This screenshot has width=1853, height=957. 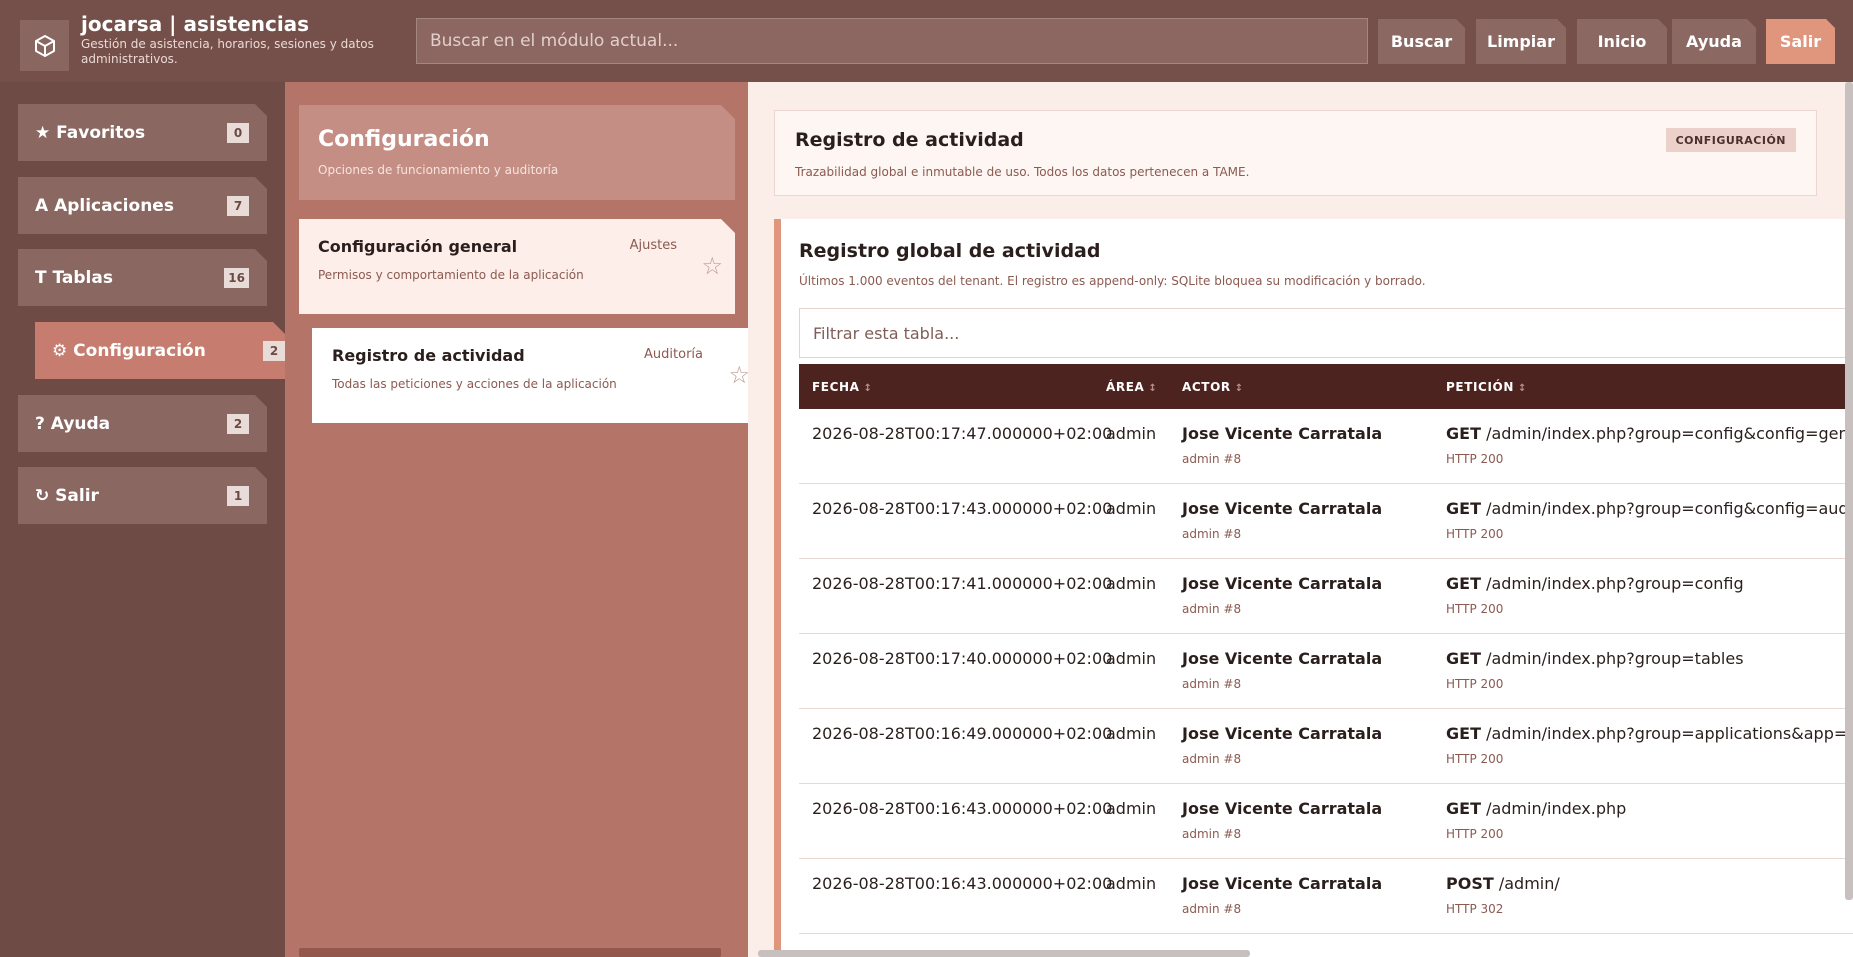 What do you see at coordinates (962, 583) in the screenshot?
I see `cell-date: 2026-08-28T00:17:41.000000+02:00` at bounding box center [962, 583].